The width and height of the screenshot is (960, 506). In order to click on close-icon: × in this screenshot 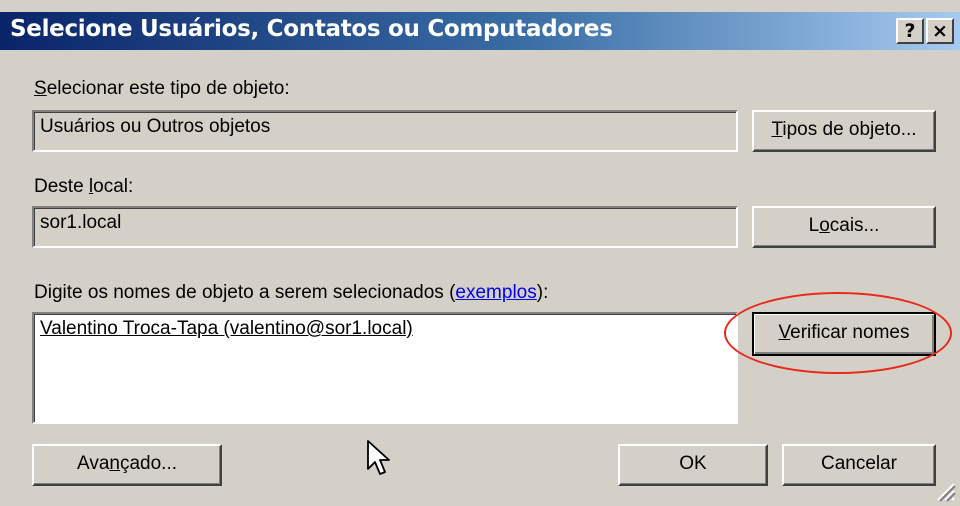, I will do `click(940, 31)`.